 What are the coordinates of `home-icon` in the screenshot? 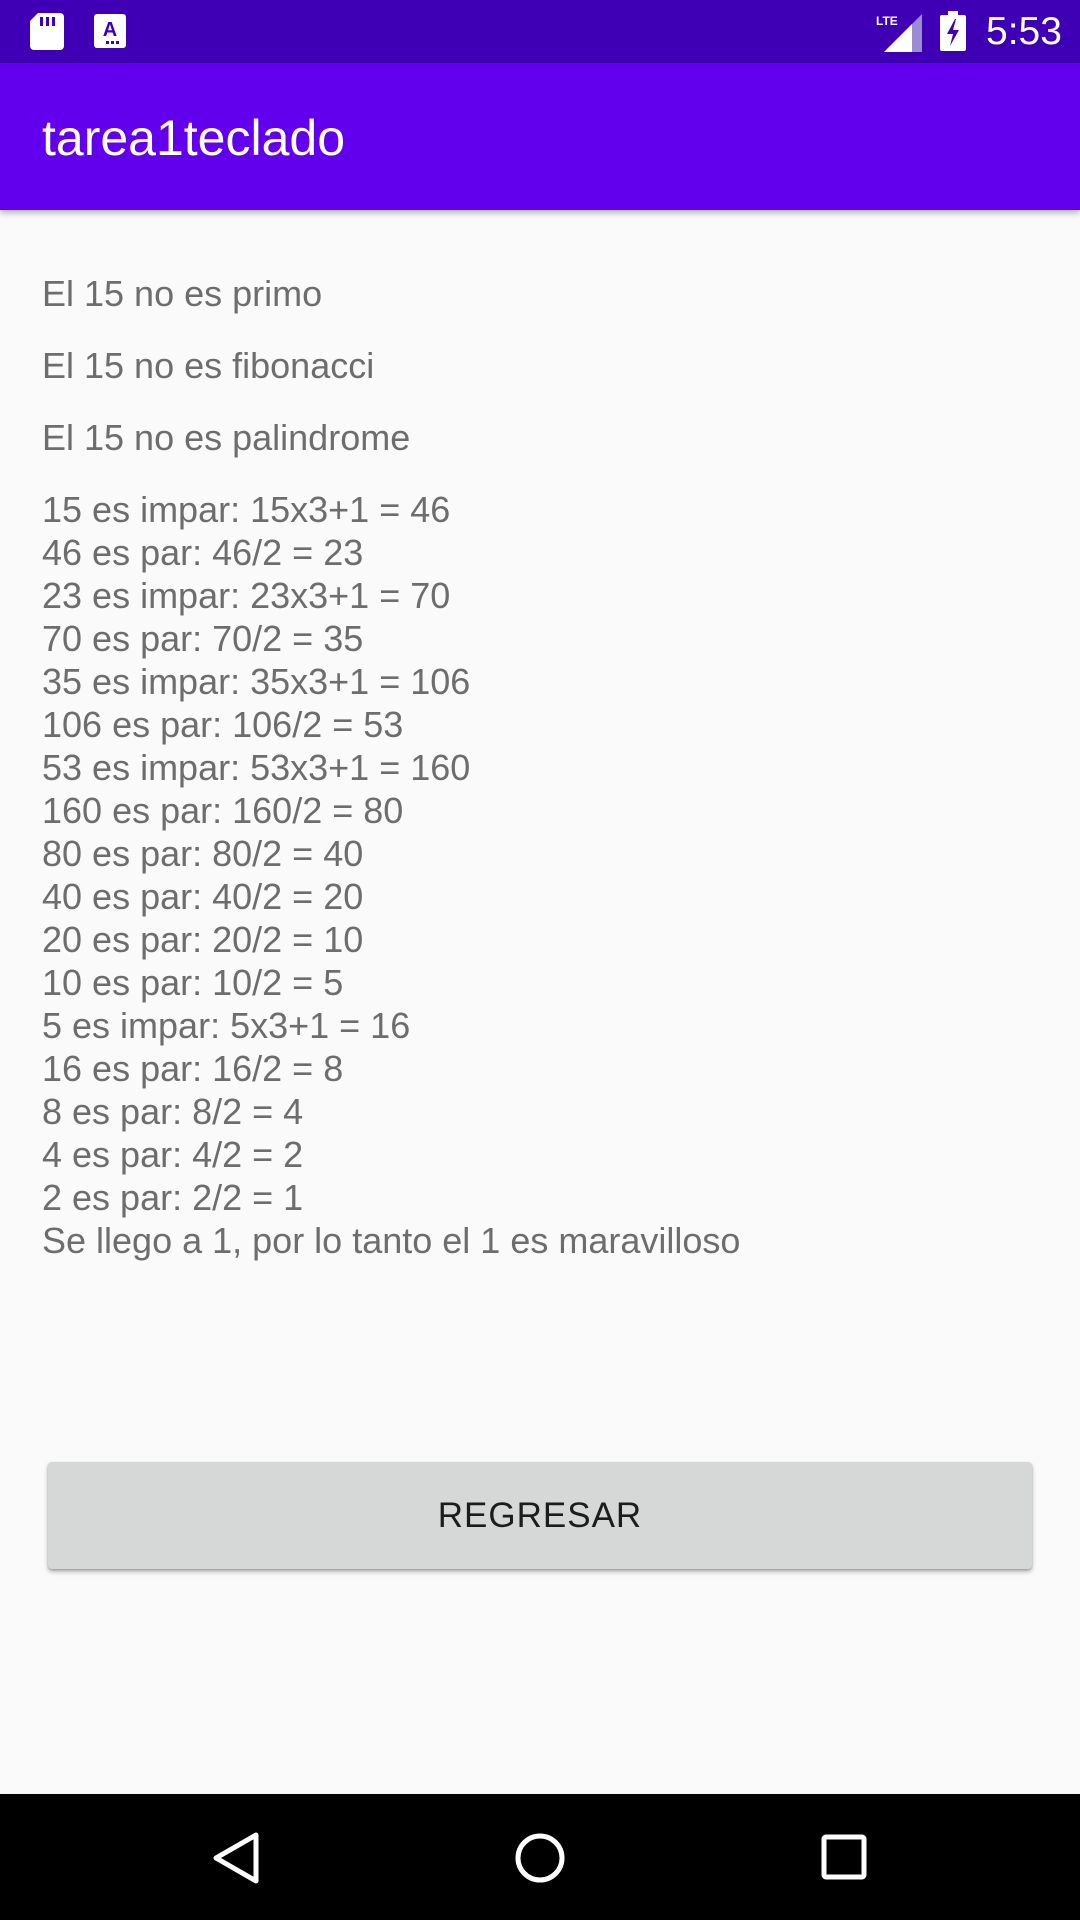 It's located at (540, 1858).